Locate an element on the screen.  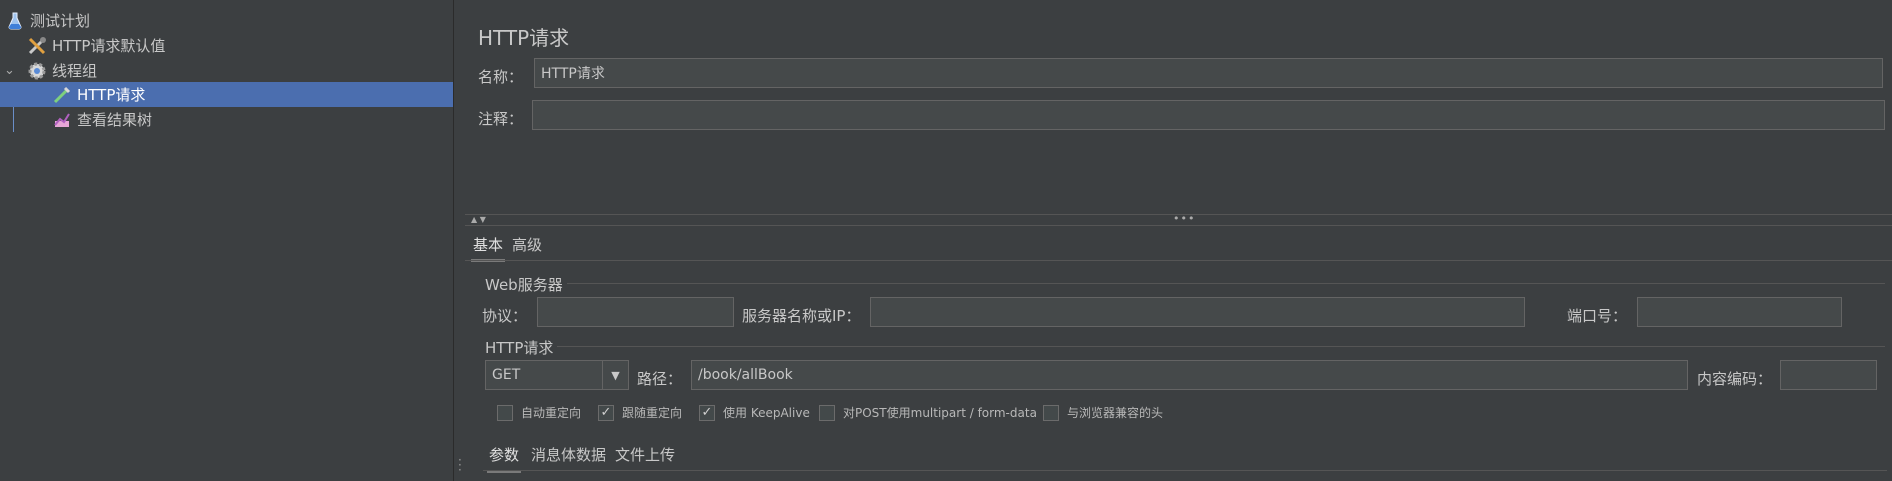
tab-file-upload: 文件上传 is located at coordinates (645, 454).